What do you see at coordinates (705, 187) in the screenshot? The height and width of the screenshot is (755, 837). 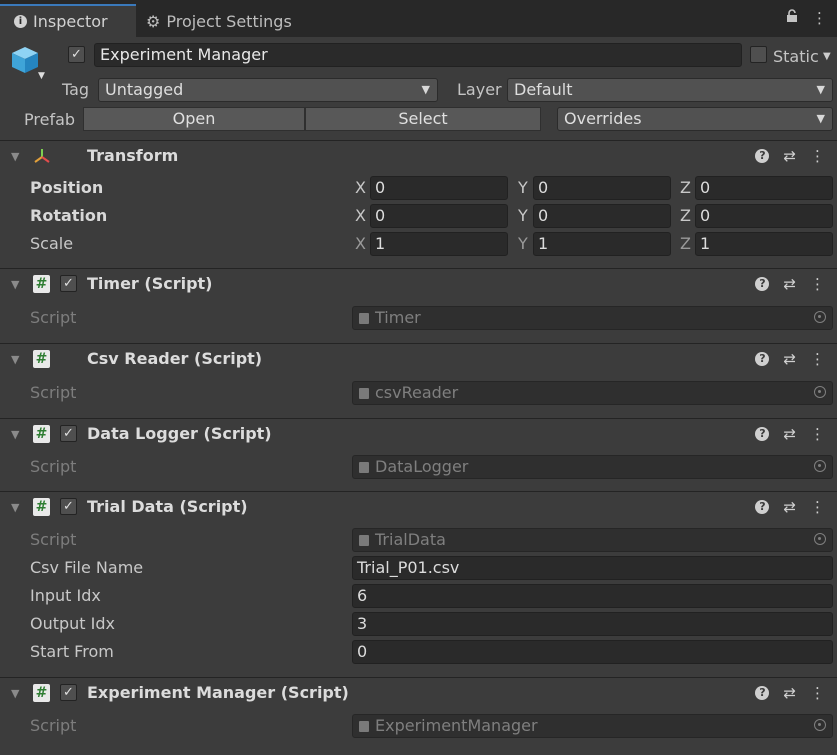 I see `position-z-value: 0` at bounding box center [705, 187].